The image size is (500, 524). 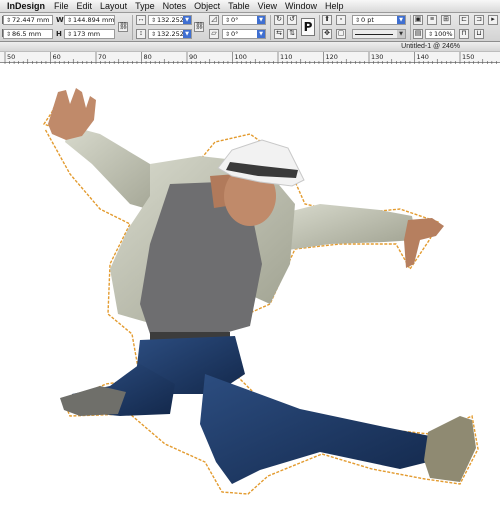 What do you see at coordinates (214, 34) in the screenshot?
I see `shear-icon: ▱` at bounding box center [214, 34].